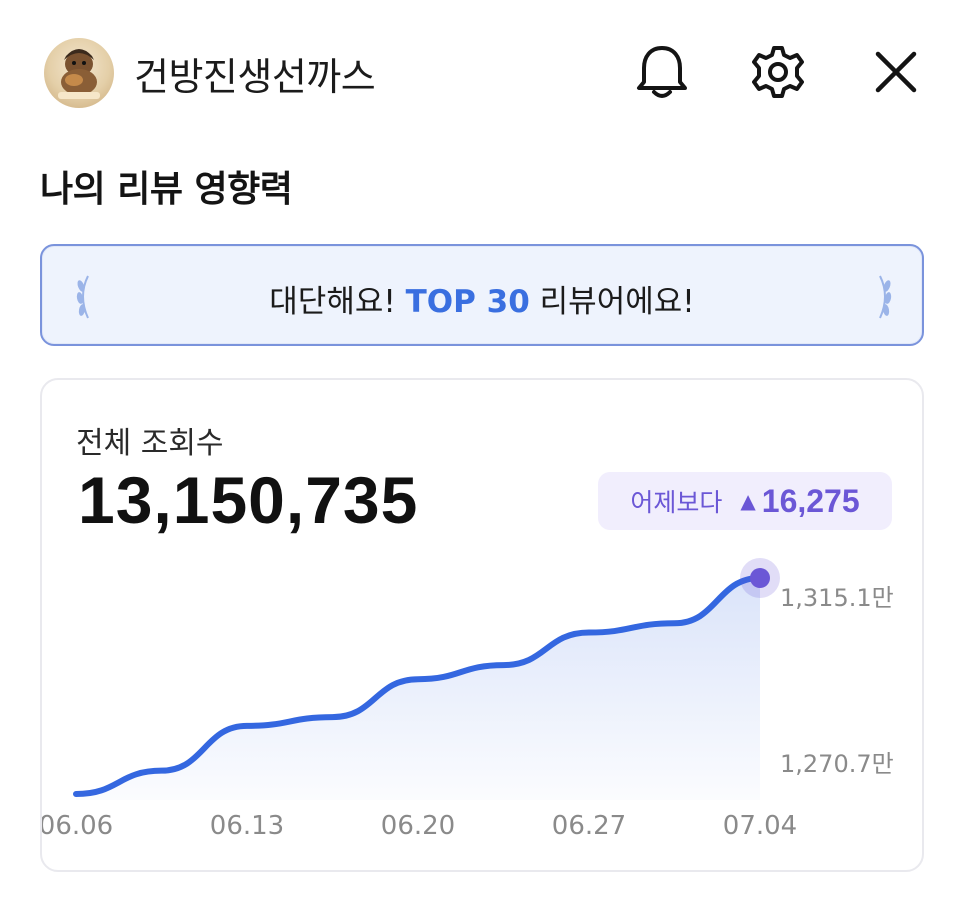 The height and width of the screenshot is (898, 966). Describe the element at coordinates (467, 302) in the screenshot. I see `banner-highlight: TOP 30` at that location.